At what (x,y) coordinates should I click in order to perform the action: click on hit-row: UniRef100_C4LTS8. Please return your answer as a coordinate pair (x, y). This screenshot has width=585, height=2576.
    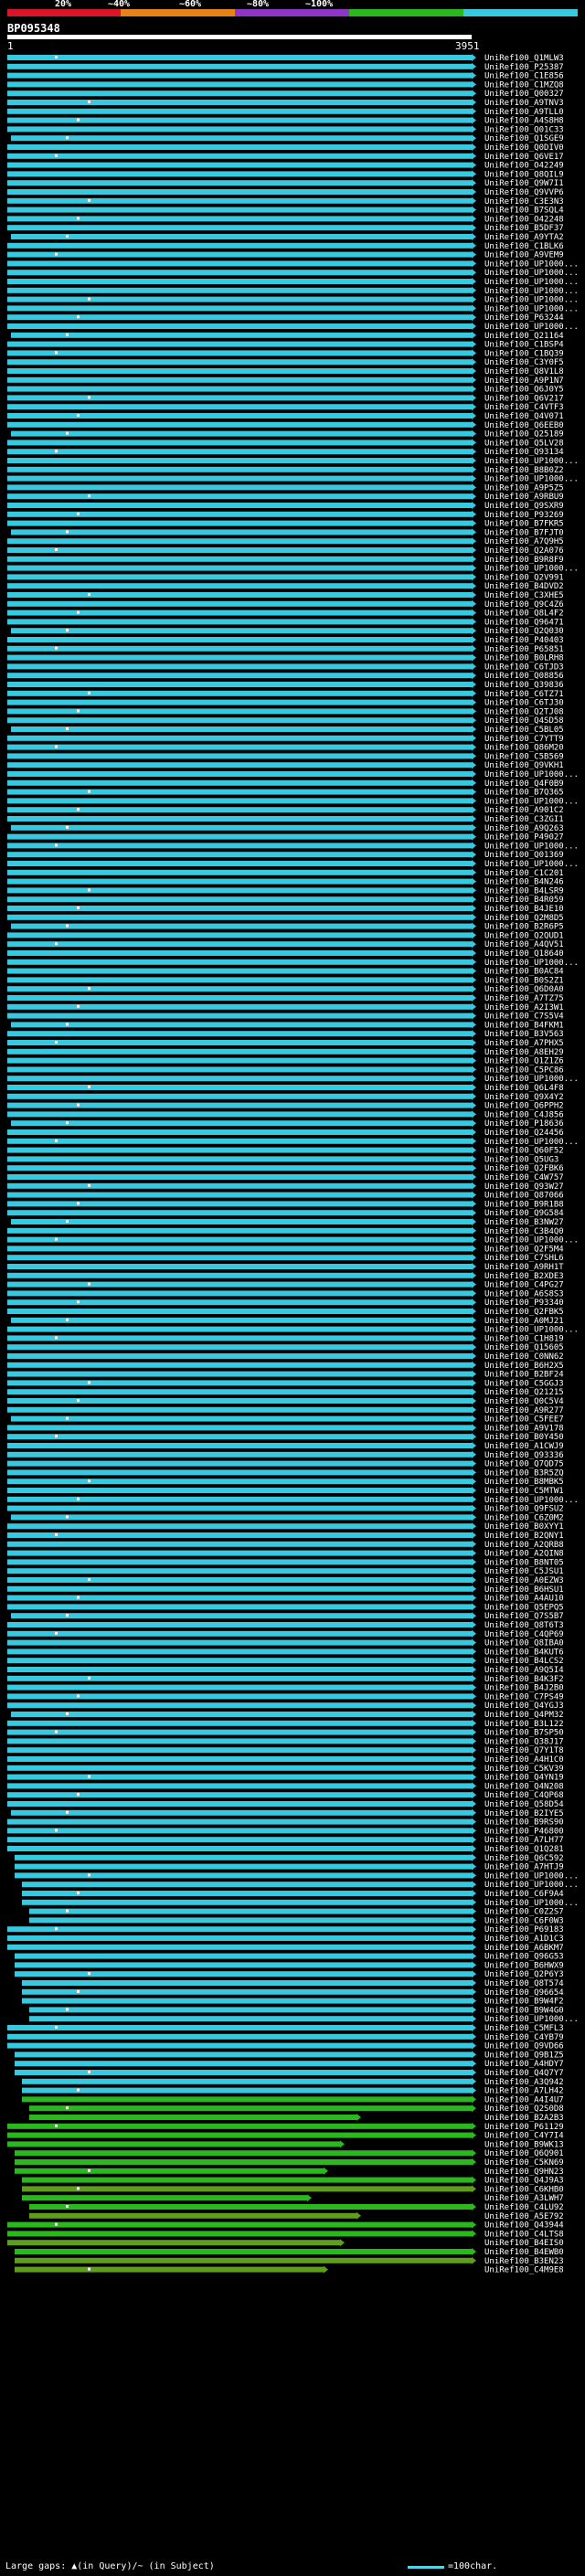
    Looking at the image, I should click on (285, 2234).